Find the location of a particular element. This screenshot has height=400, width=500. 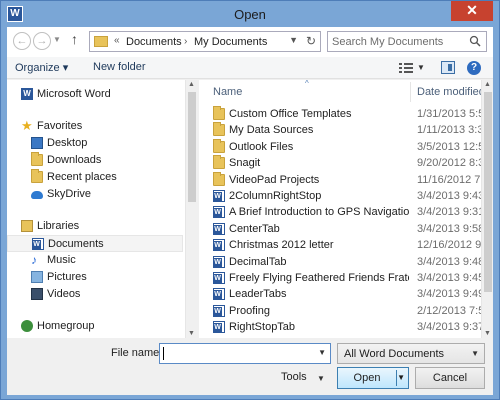

nav-item-label: Recent places is located at coordinates (82, 177).